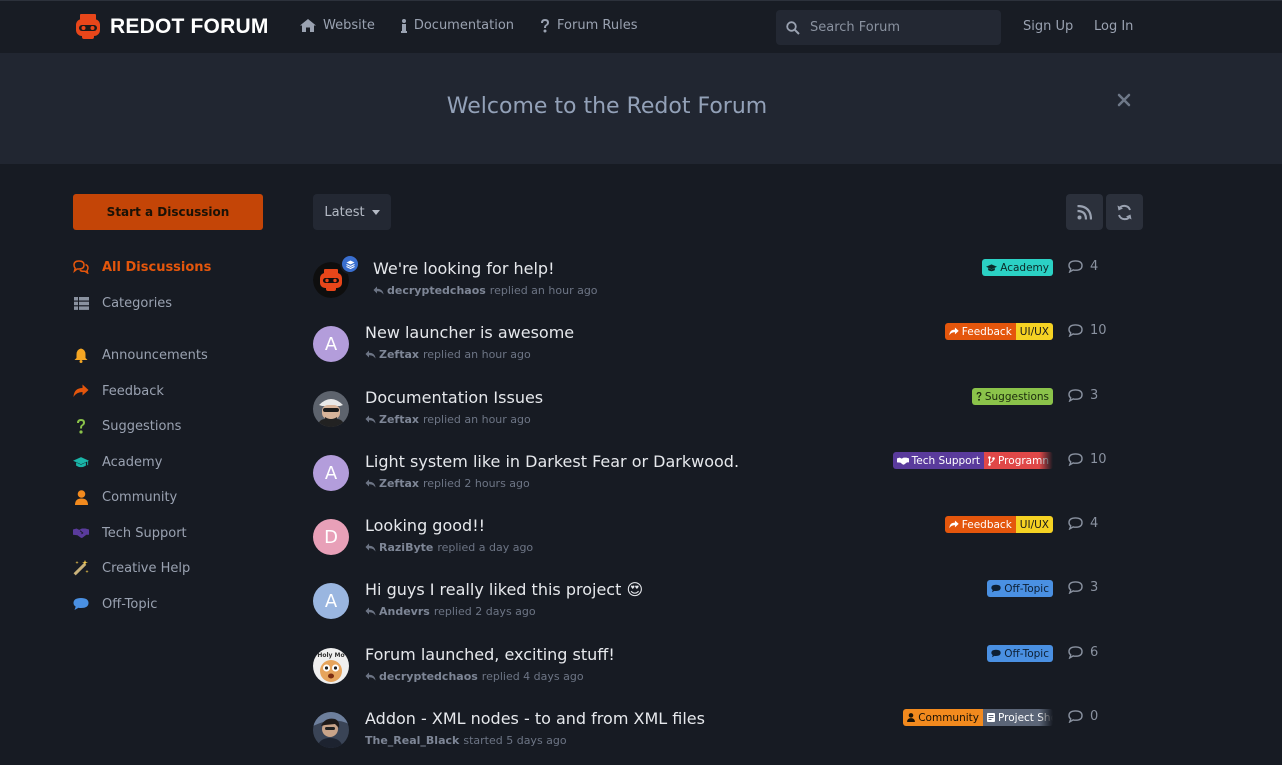 This screenshot has height=765, width=1282. I want to click on tag-label: Suggestions, so click(1012, 396).